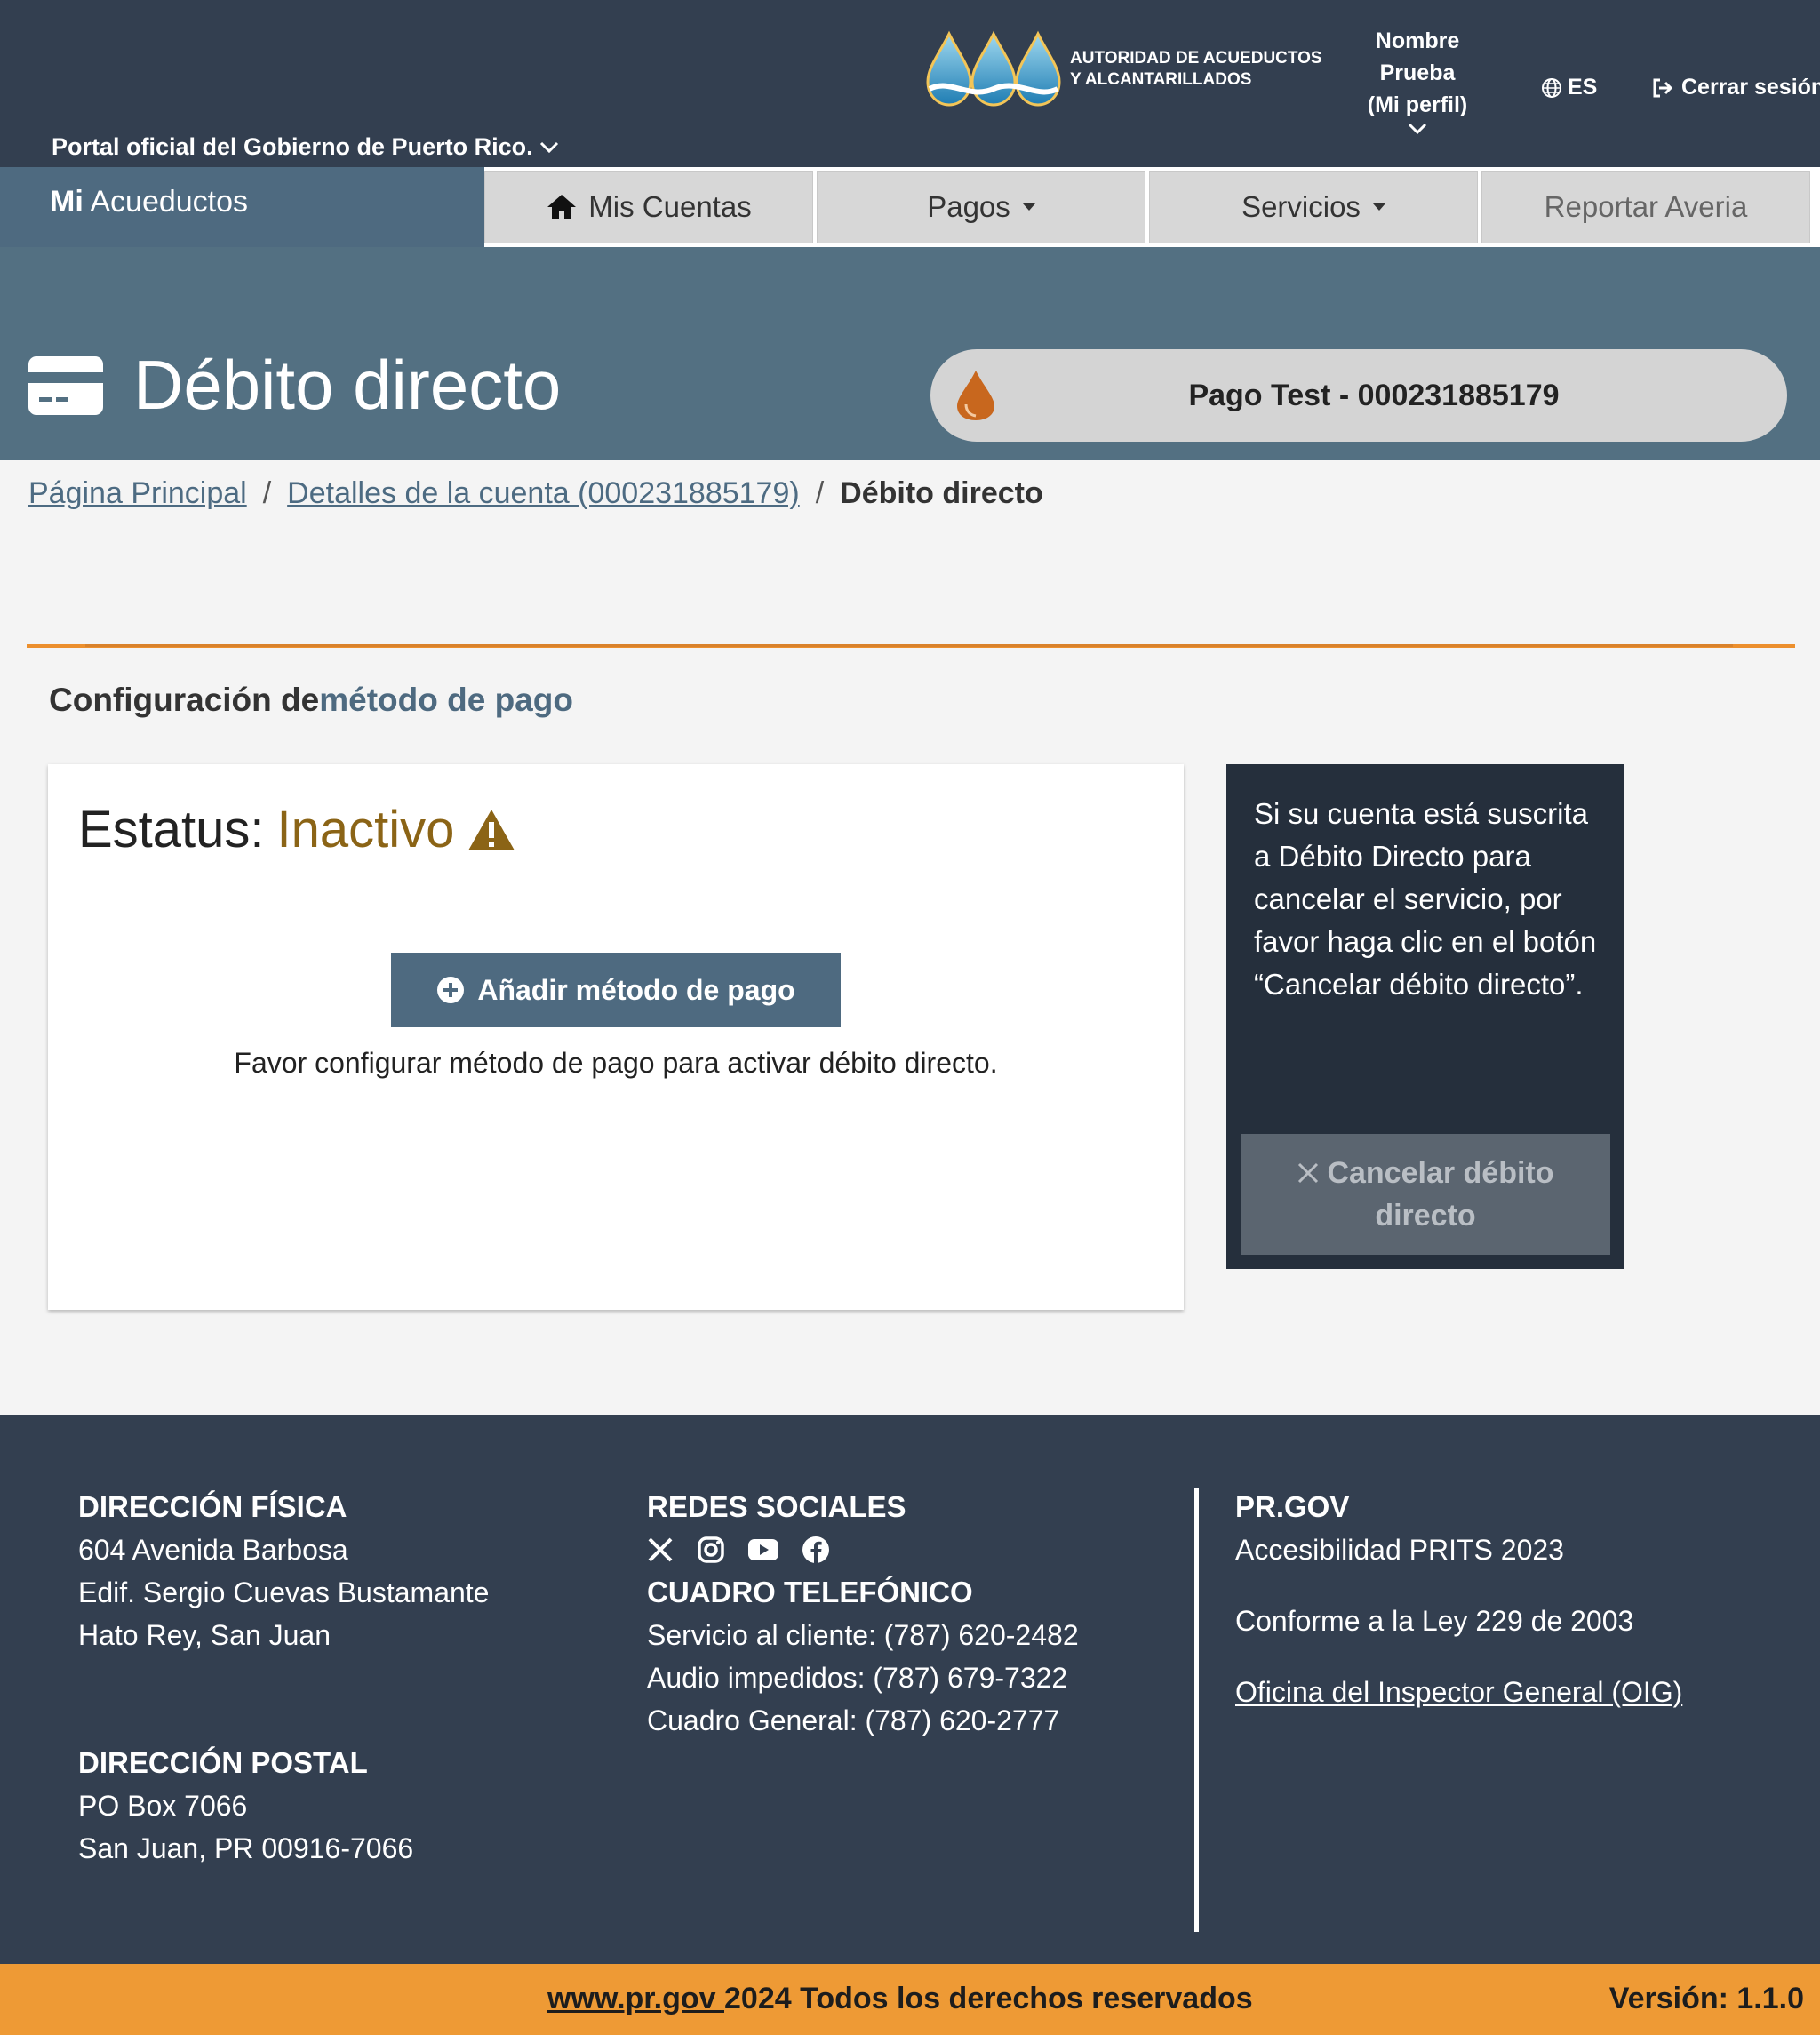 Image resolution: width=1820 pixels, height=2035 pixels. I want to click on nav-servicios: Servicios, so click(1313, 207).